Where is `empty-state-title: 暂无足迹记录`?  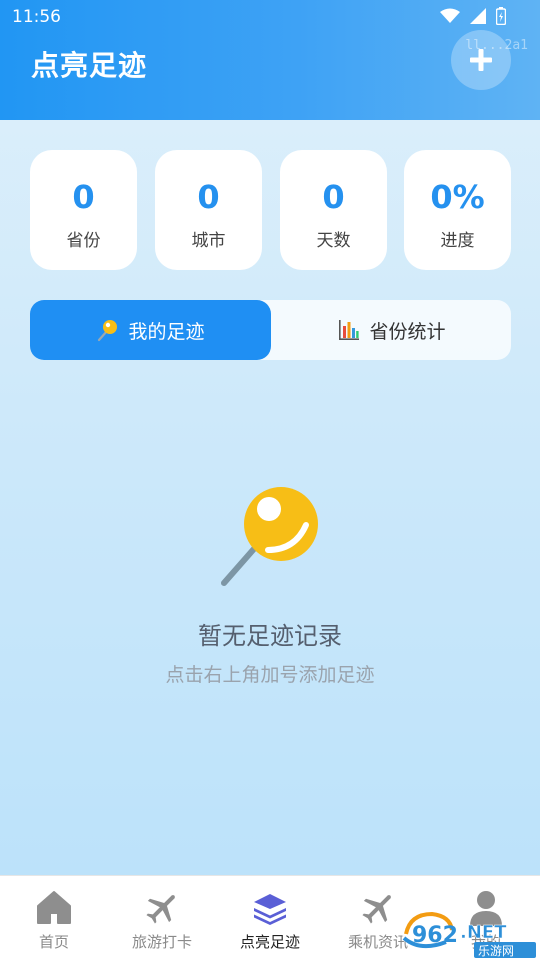
empty-state-title: 暂无足迹记录 is located at coordinates (270, 636).